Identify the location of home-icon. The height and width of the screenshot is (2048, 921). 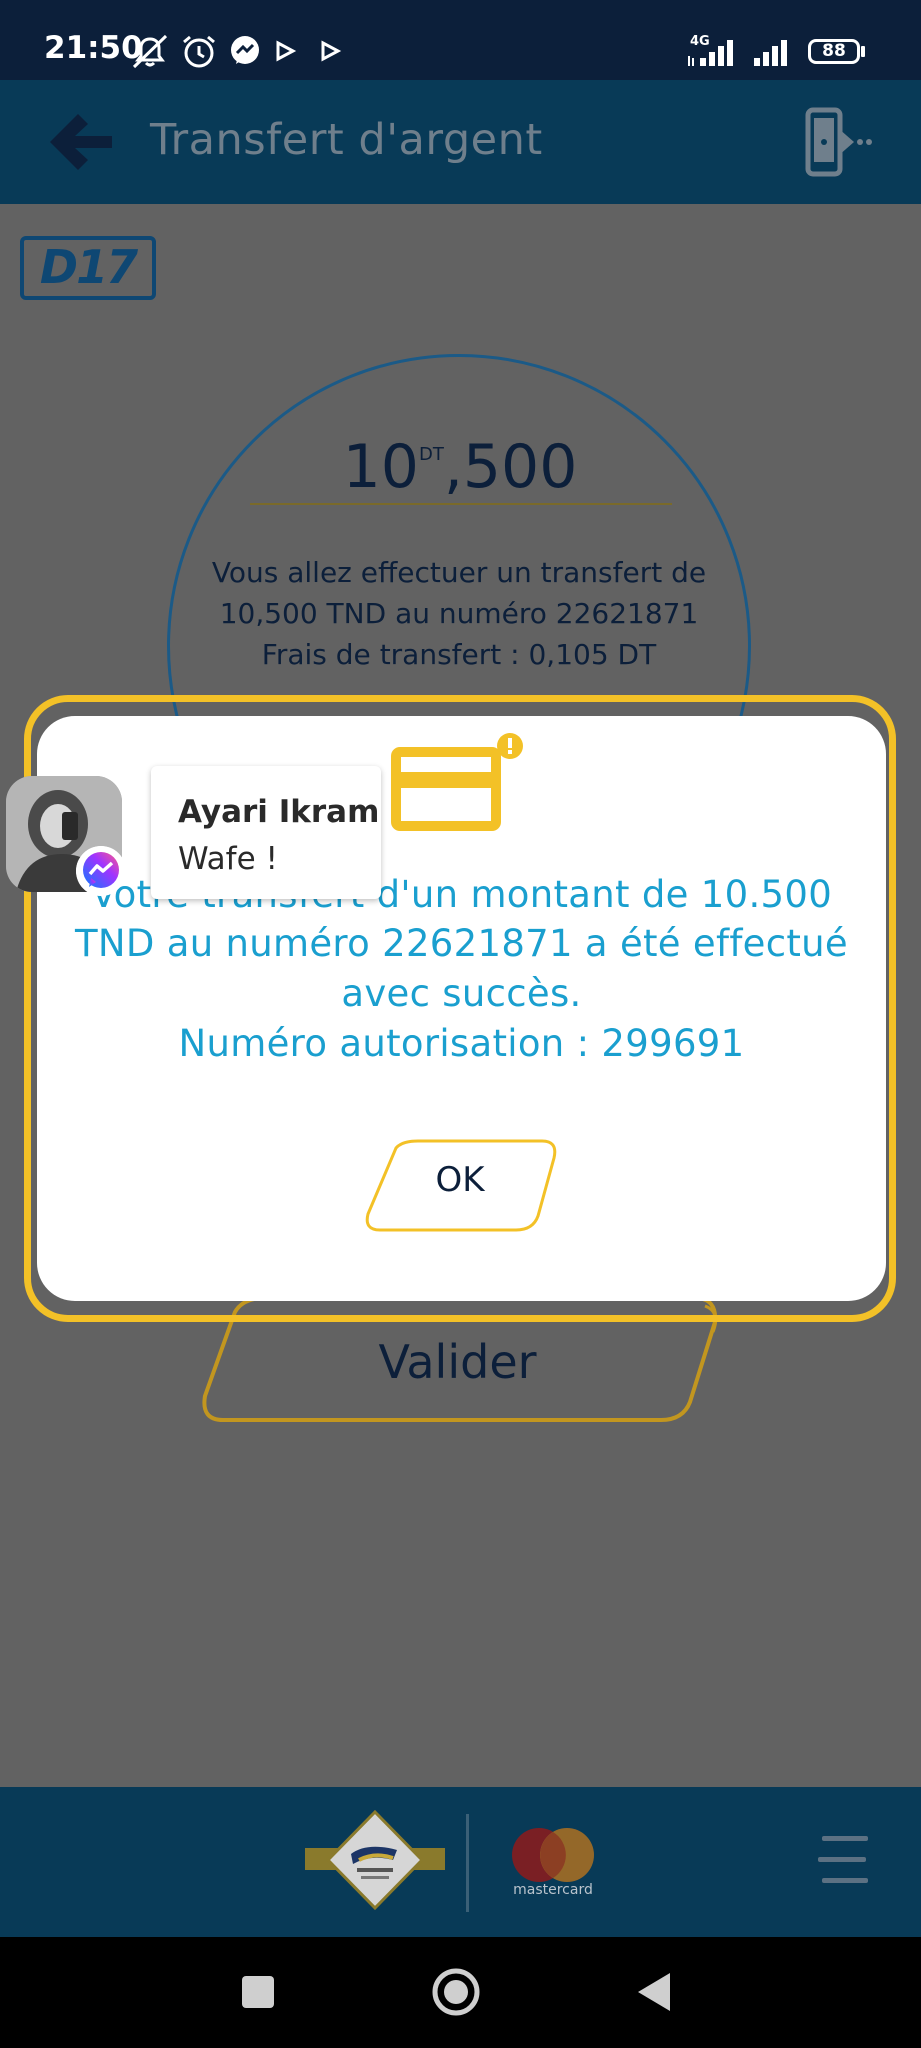
(456, 1992).